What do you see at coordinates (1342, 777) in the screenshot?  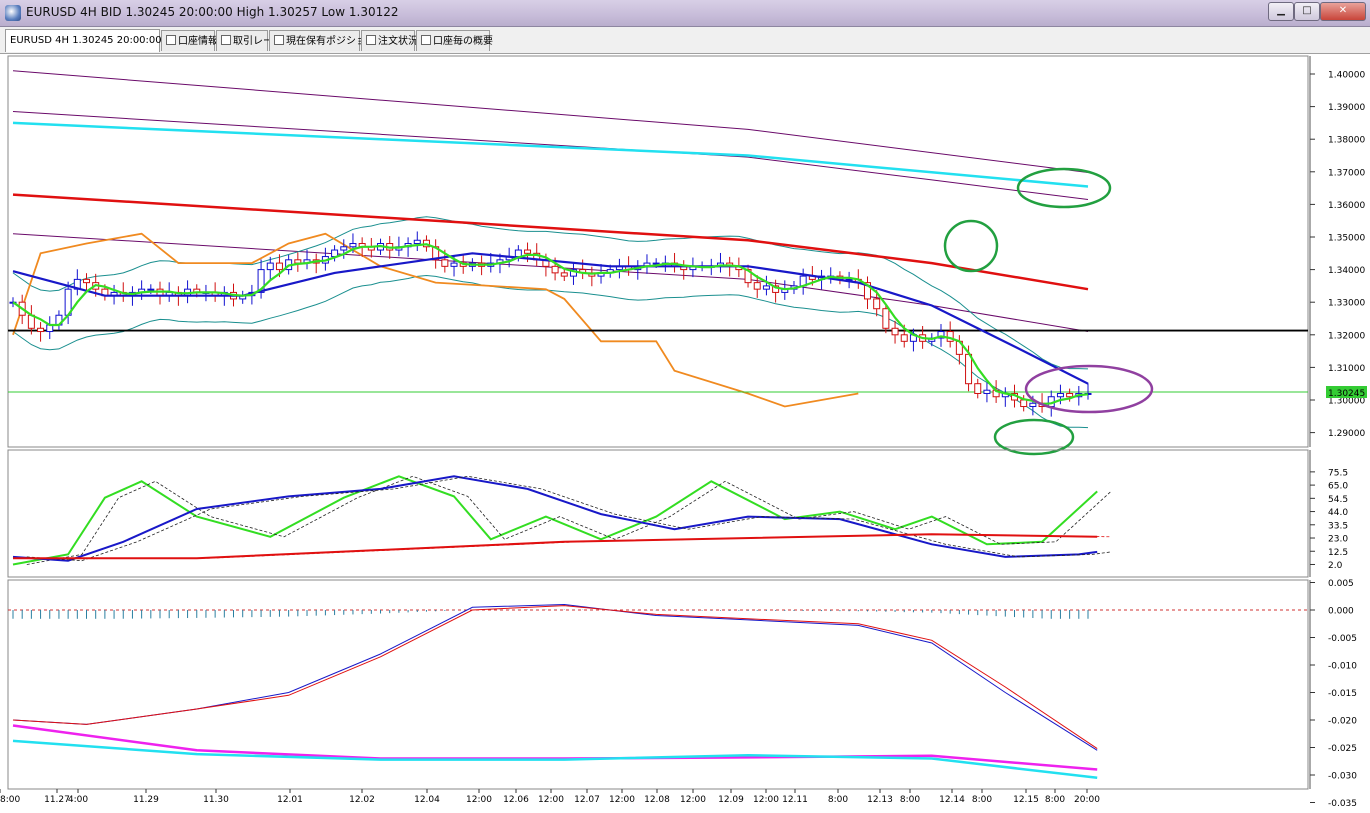 I see `macd-axis-tick-label: -0.030` at bounding box center [1342, 777].